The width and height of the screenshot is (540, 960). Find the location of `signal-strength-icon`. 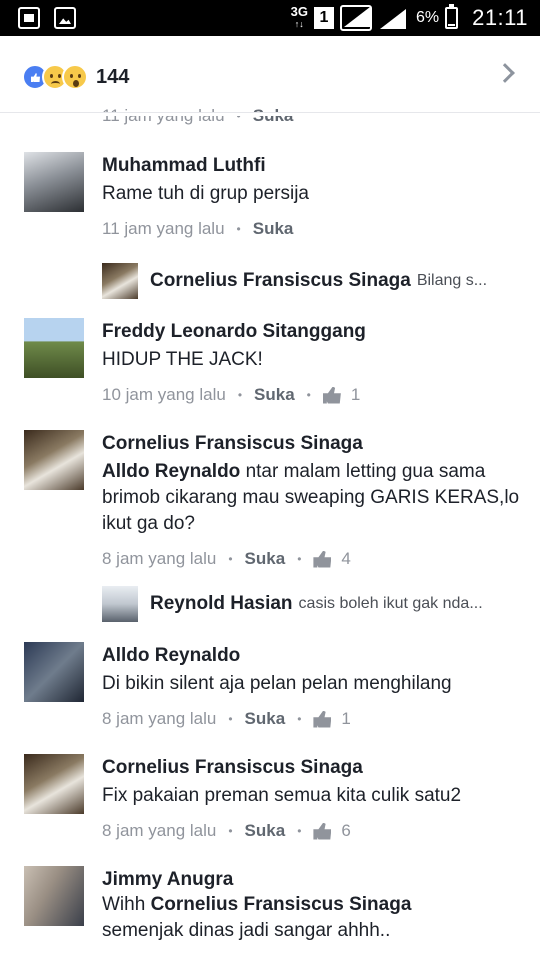

signal-strength-icon is located at coordinates (355, 18).